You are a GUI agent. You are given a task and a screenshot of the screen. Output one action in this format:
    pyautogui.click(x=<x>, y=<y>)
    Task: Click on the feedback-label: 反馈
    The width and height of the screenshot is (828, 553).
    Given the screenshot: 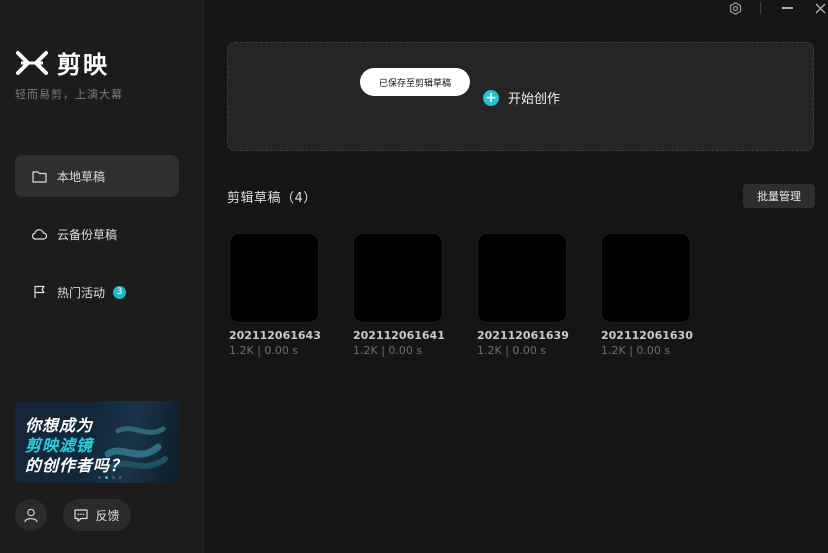 What is the action you would take?
    pyautogui.click(x=107, y=515)
    